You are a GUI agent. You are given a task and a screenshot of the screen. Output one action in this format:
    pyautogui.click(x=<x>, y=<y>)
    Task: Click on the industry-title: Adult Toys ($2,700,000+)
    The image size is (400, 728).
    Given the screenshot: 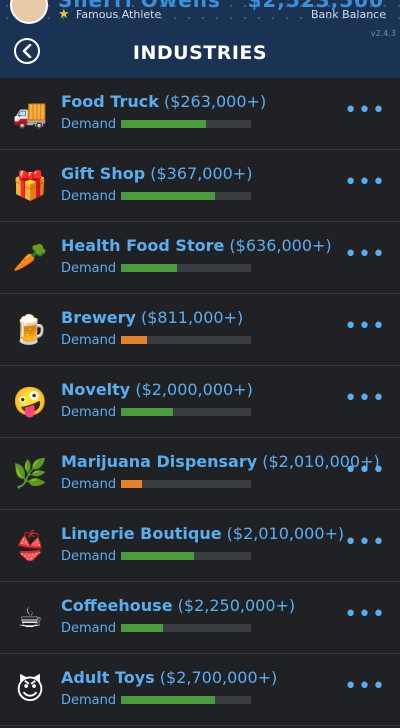 What is the action you would take?
    pyautogui.click(x=169, y=677)
    